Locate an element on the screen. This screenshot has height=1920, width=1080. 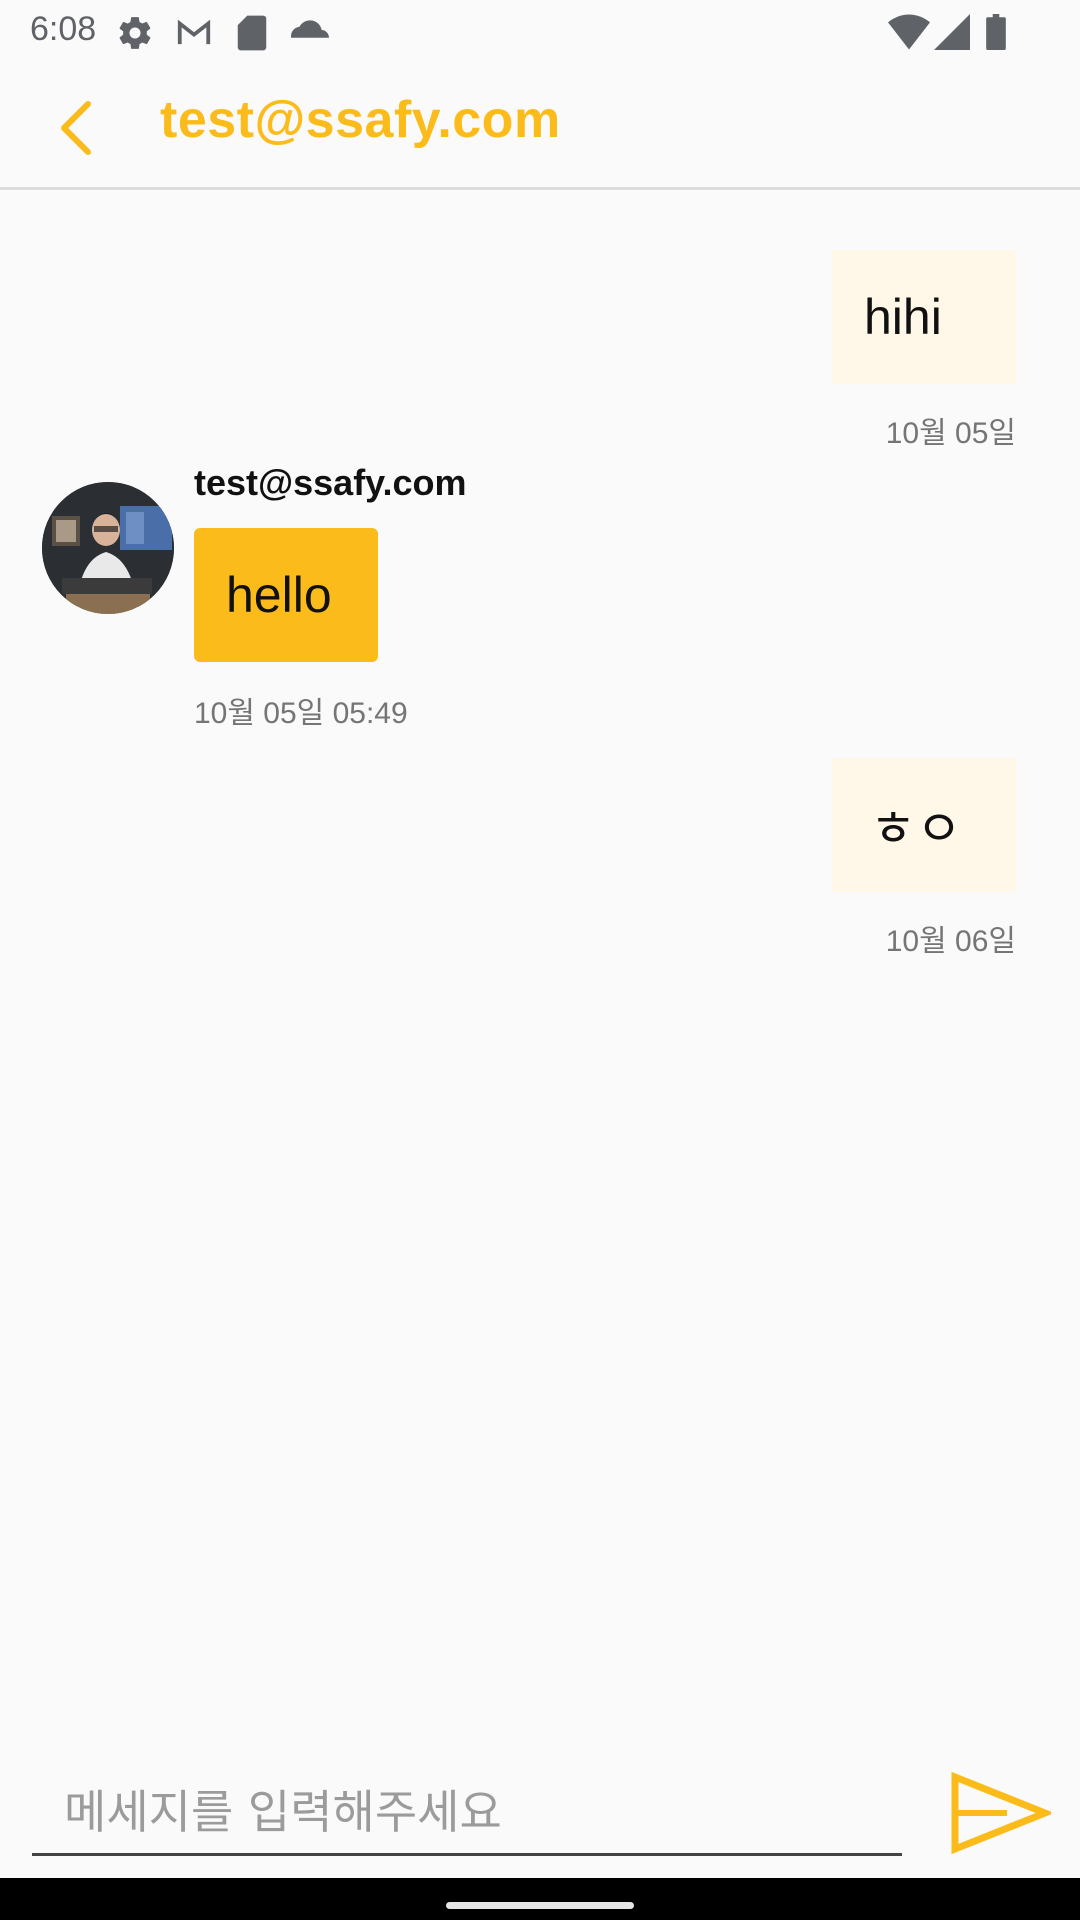
status-time: 6:08 is located at coordinates (63, 29).